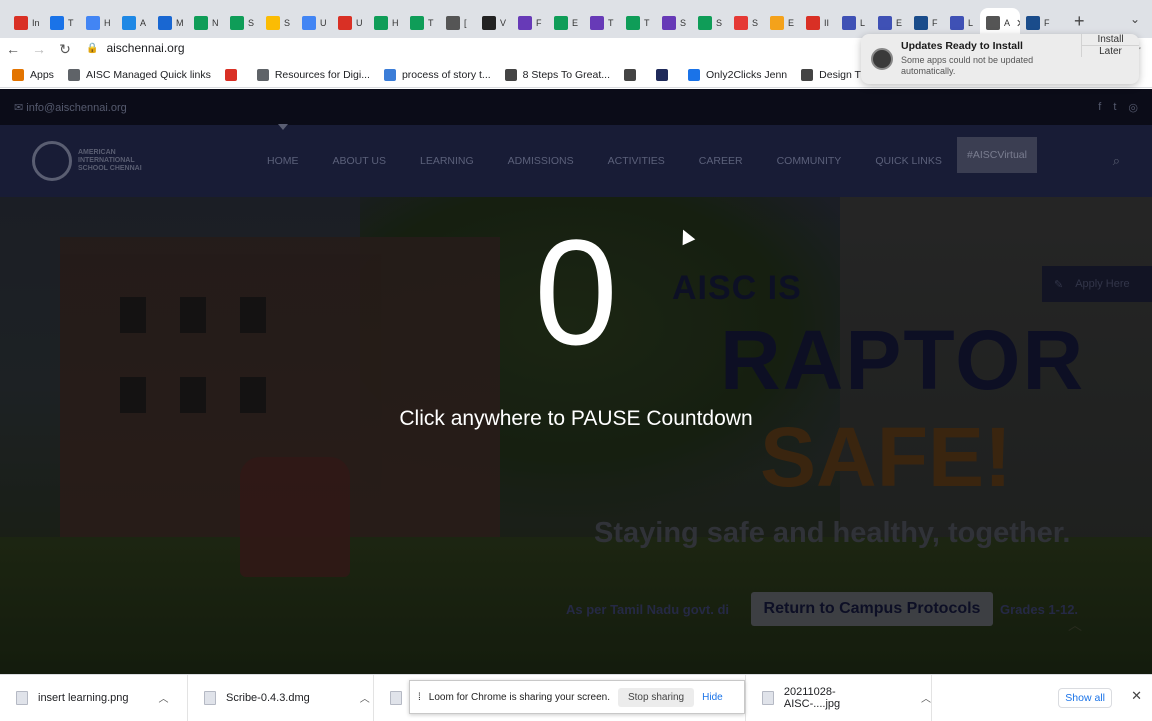 The height and width of the screenshot is (721, 1152). Describe the element at coordinates (419, 697) in the screenshot. I see `drag-handle-icon: ⁞` at that location.